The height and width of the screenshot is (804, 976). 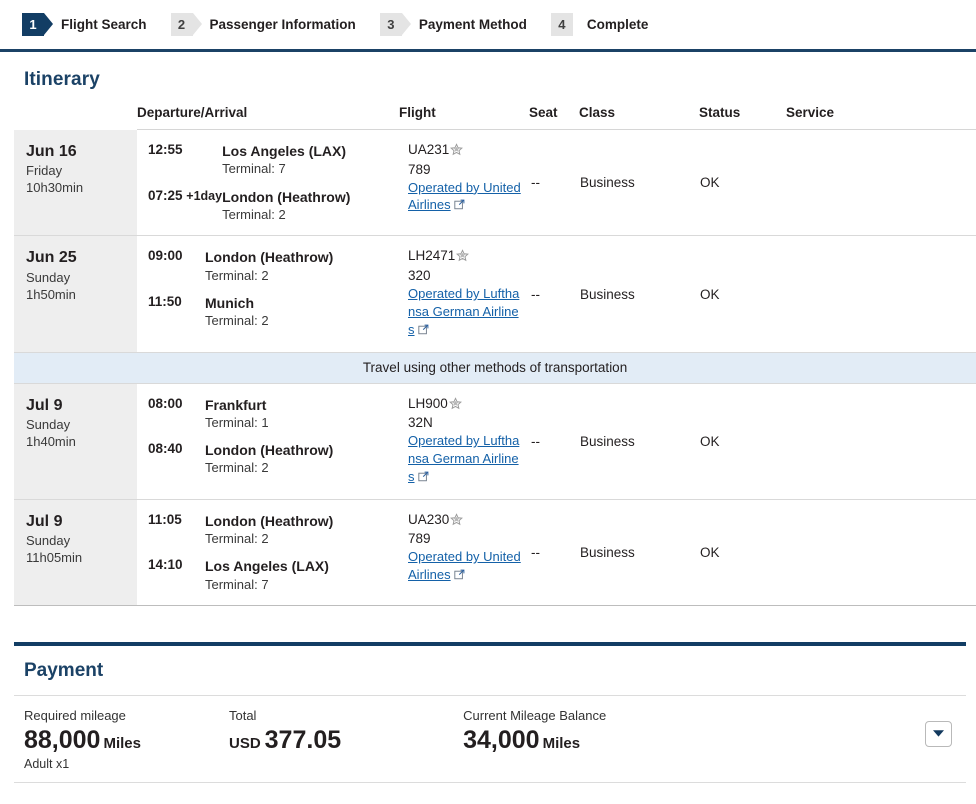 I want to click on segment-date-cell: Jul 9 Sunday 11h05min, so click(x=75, y=552).